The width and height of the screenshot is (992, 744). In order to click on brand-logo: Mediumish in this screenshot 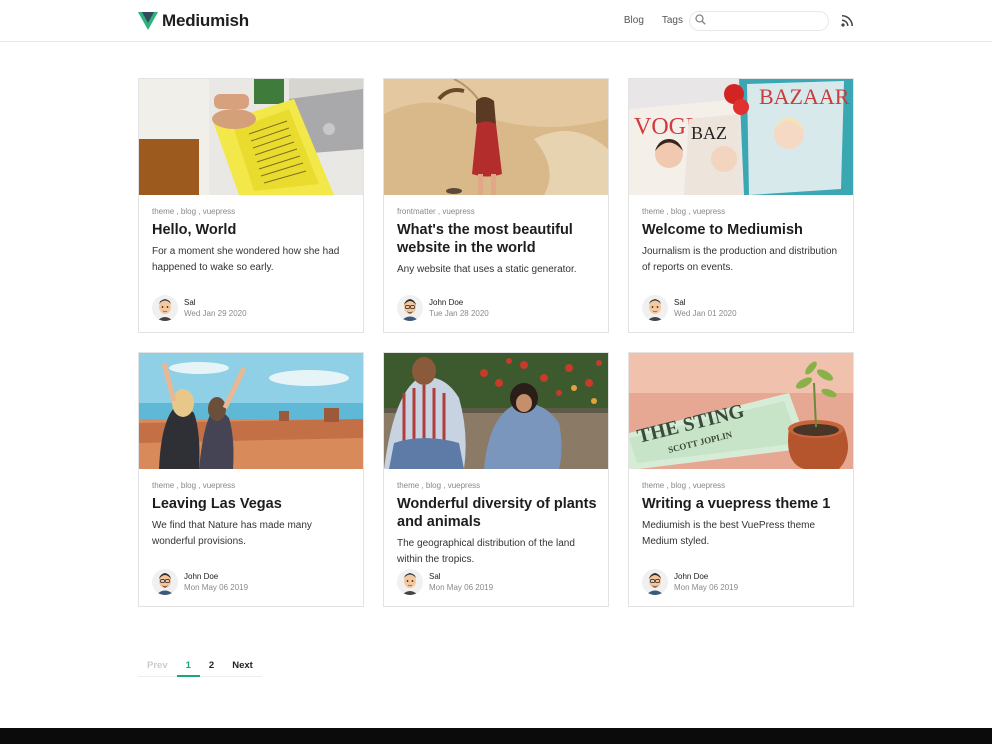, I will do `click(193, 21)`.